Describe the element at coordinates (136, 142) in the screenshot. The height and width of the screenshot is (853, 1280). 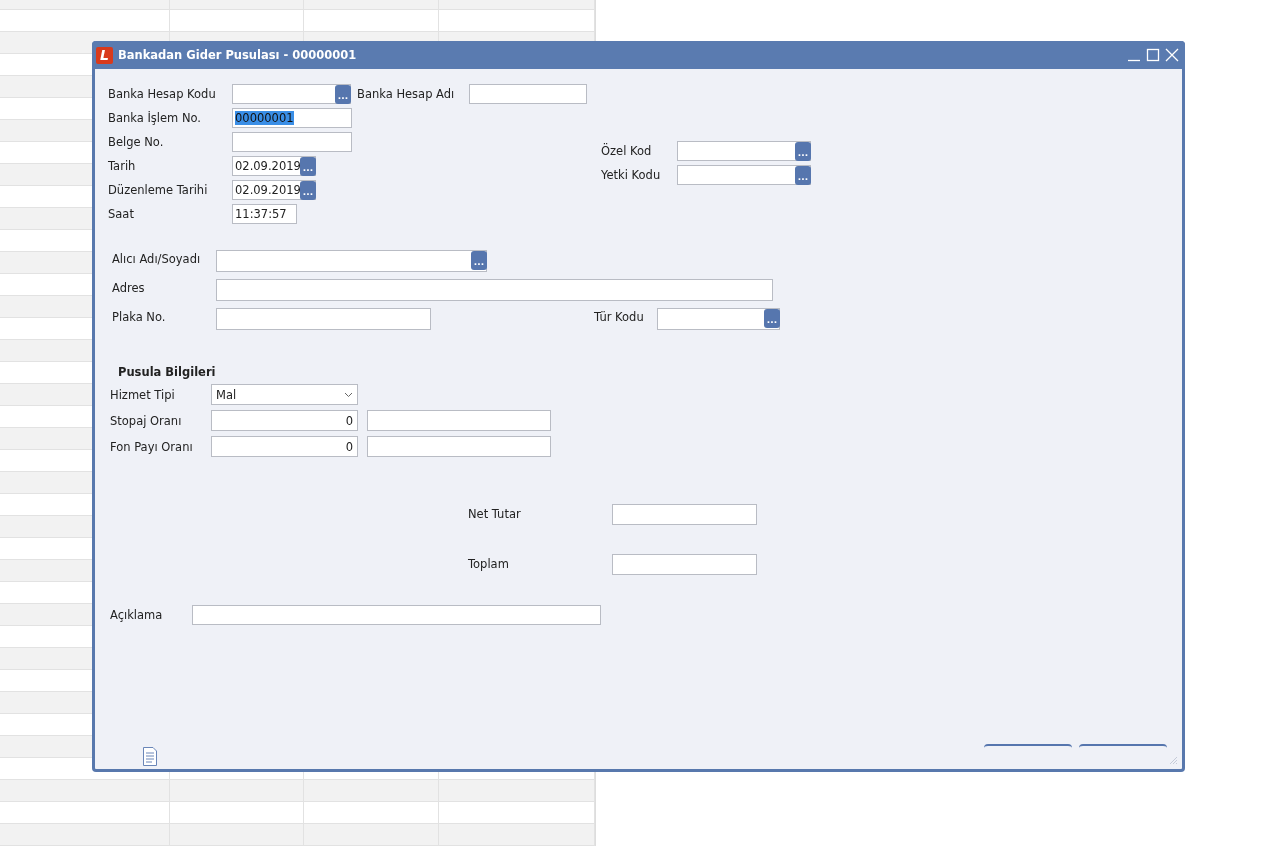
I see `field-label: Belge No.` at that location.